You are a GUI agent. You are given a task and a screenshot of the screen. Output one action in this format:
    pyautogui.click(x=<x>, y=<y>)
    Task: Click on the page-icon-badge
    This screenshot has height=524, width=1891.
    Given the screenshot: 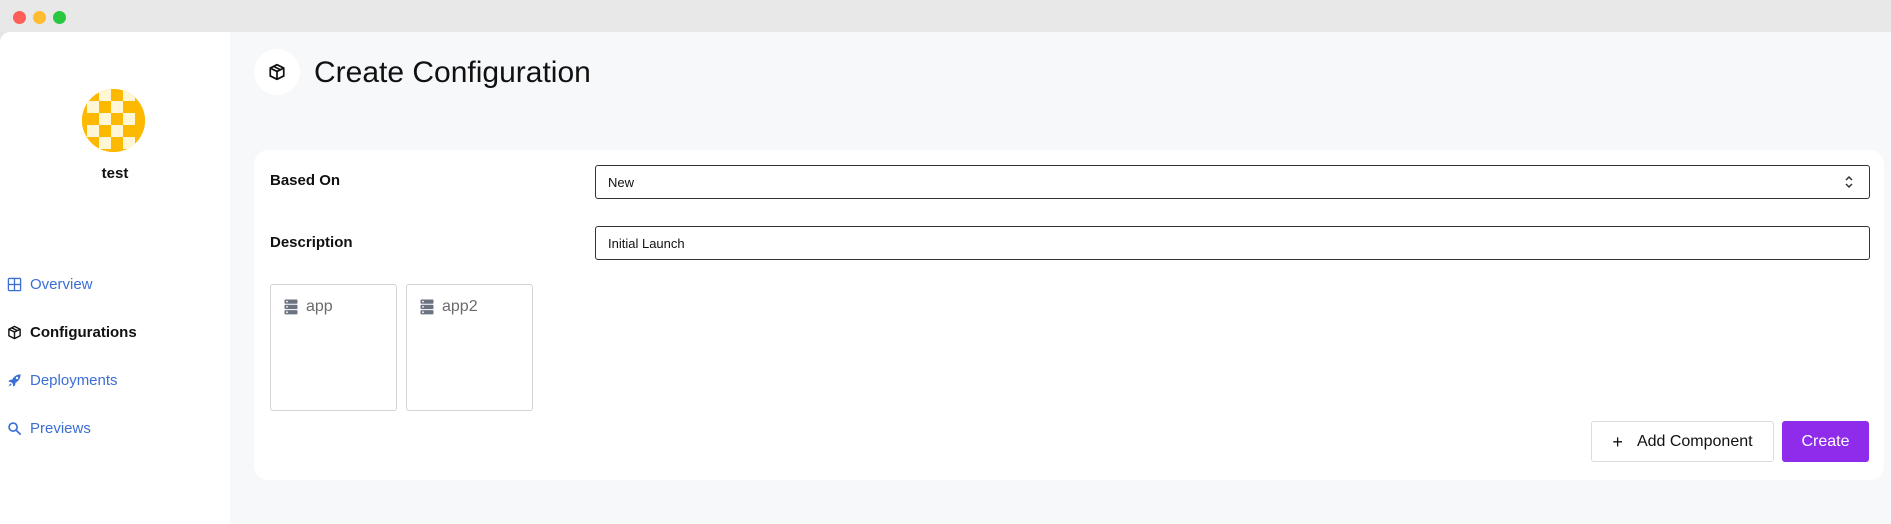 What is the action you would take?
    pyautogui.click(x=277, y=72)
    